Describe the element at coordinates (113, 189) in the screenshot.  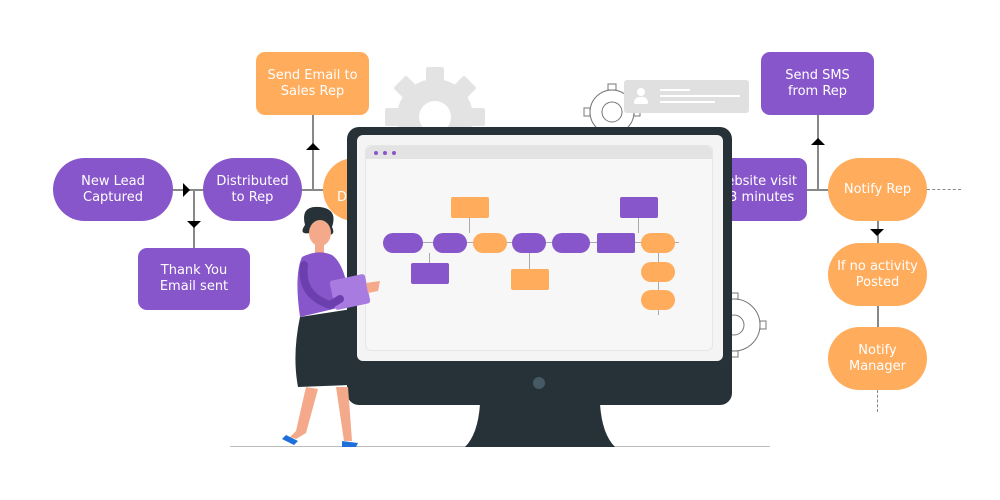
I see `node-new-lead-captured: New Lead Captured` at that location.